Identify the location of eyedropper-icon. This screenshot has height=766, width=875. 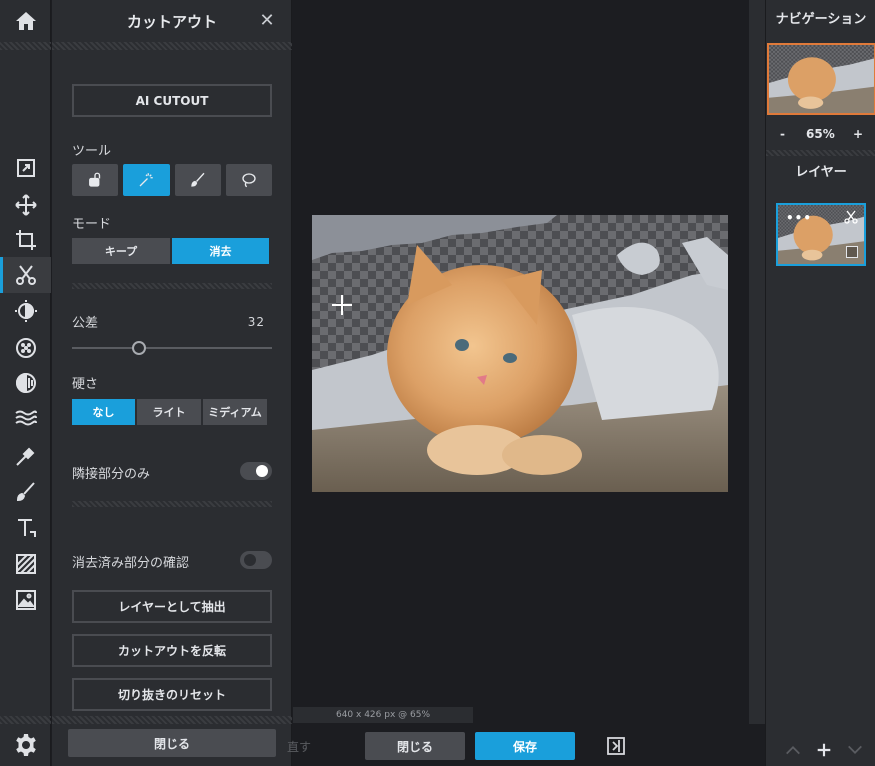
(24, 456).